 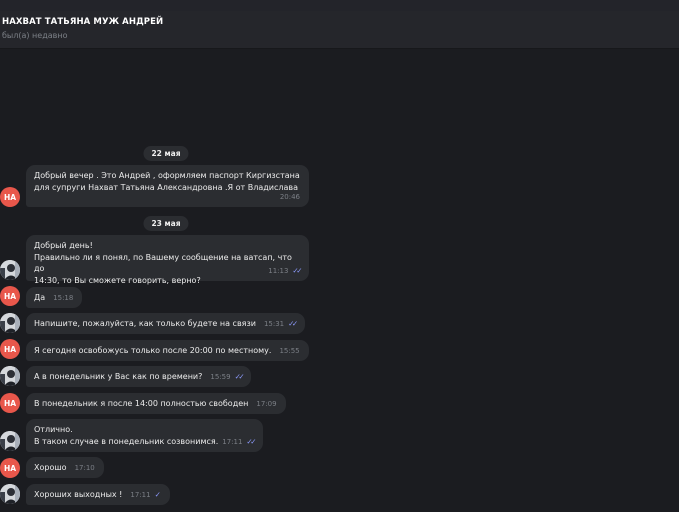 I want to click on message-meta: 15:31 ✓✓, so click(x=280, y=324).